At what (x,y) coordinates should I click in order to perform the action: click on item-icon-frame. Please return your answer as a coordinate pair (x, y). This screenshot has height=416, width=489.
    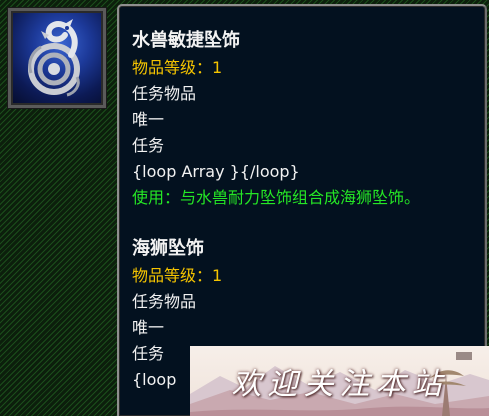
    Looking at the image, I should click on (57, 58).